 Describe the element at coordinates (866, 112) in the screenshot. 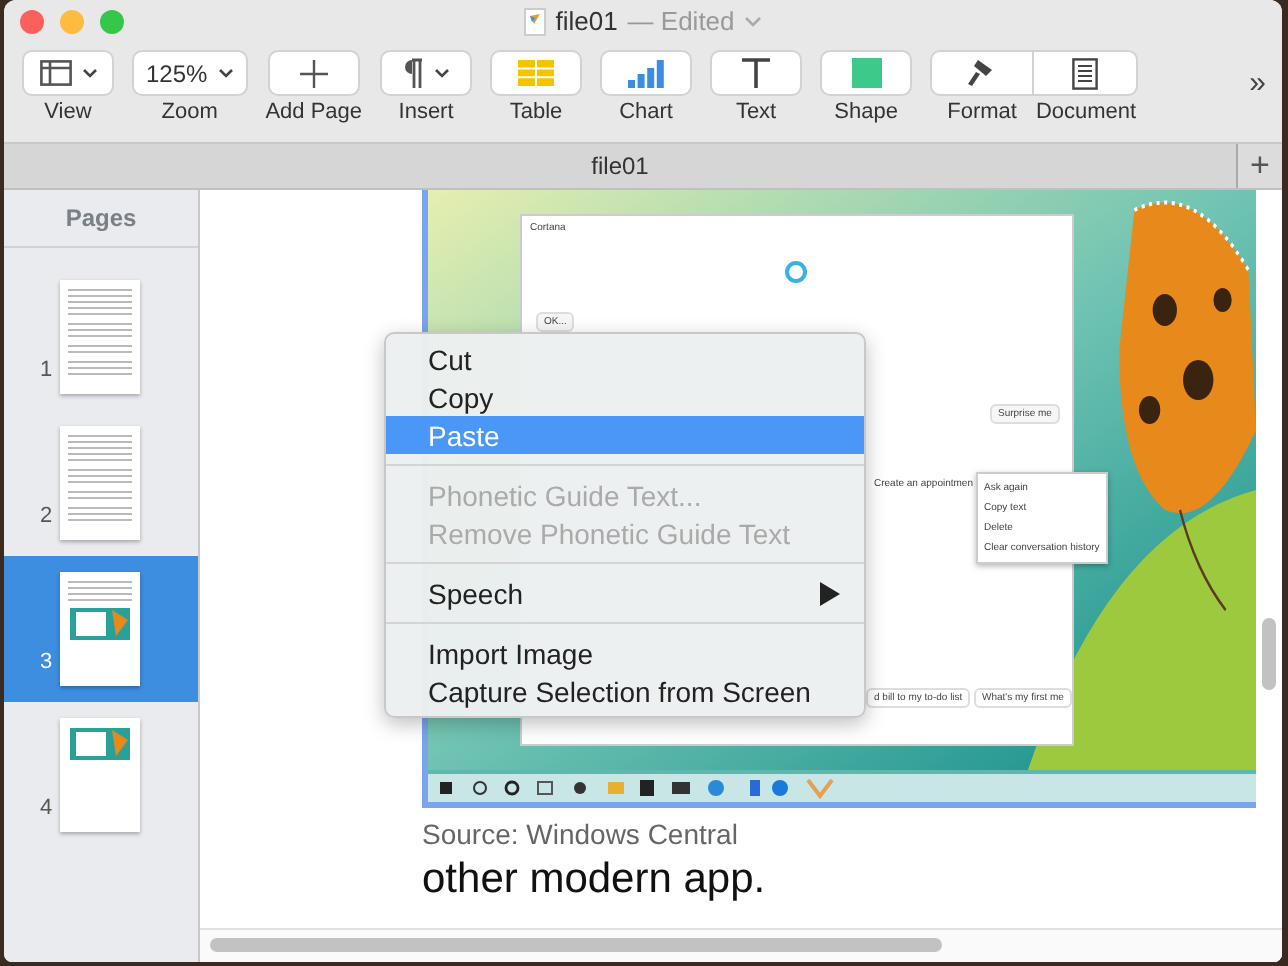

I see `toolbar-label: Shape` at that location.